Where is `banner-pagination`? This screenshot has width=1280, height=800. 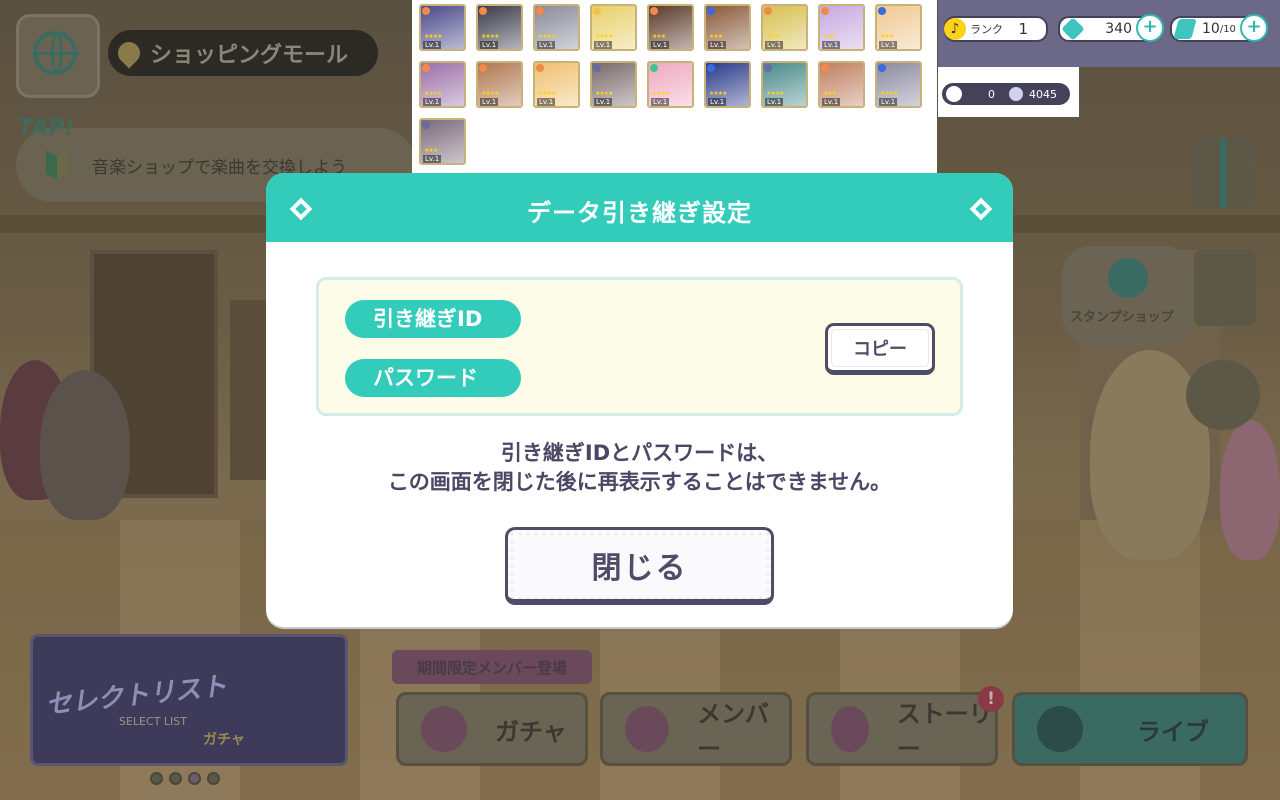
banner-pagination is located at coordinates (185, 778).